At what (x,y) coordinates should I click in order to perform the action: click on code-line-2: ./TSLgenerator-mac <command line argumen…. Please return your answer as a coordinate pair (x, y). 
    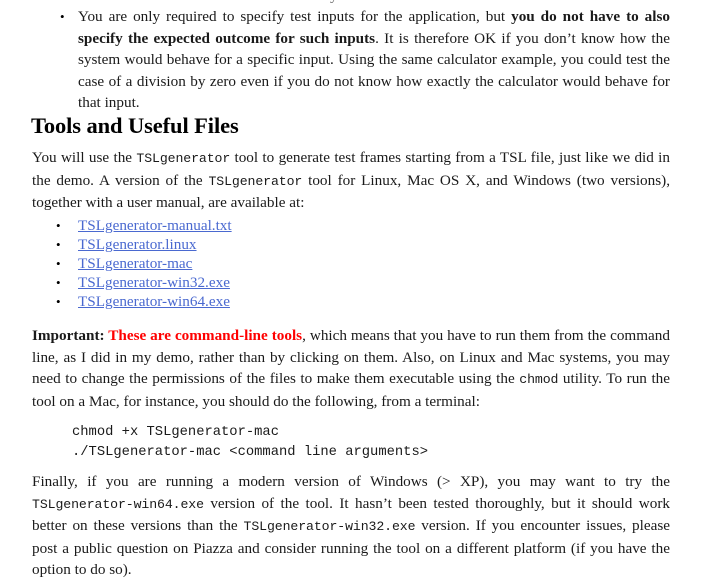
    Looking at the image, I should click on (250, 452).